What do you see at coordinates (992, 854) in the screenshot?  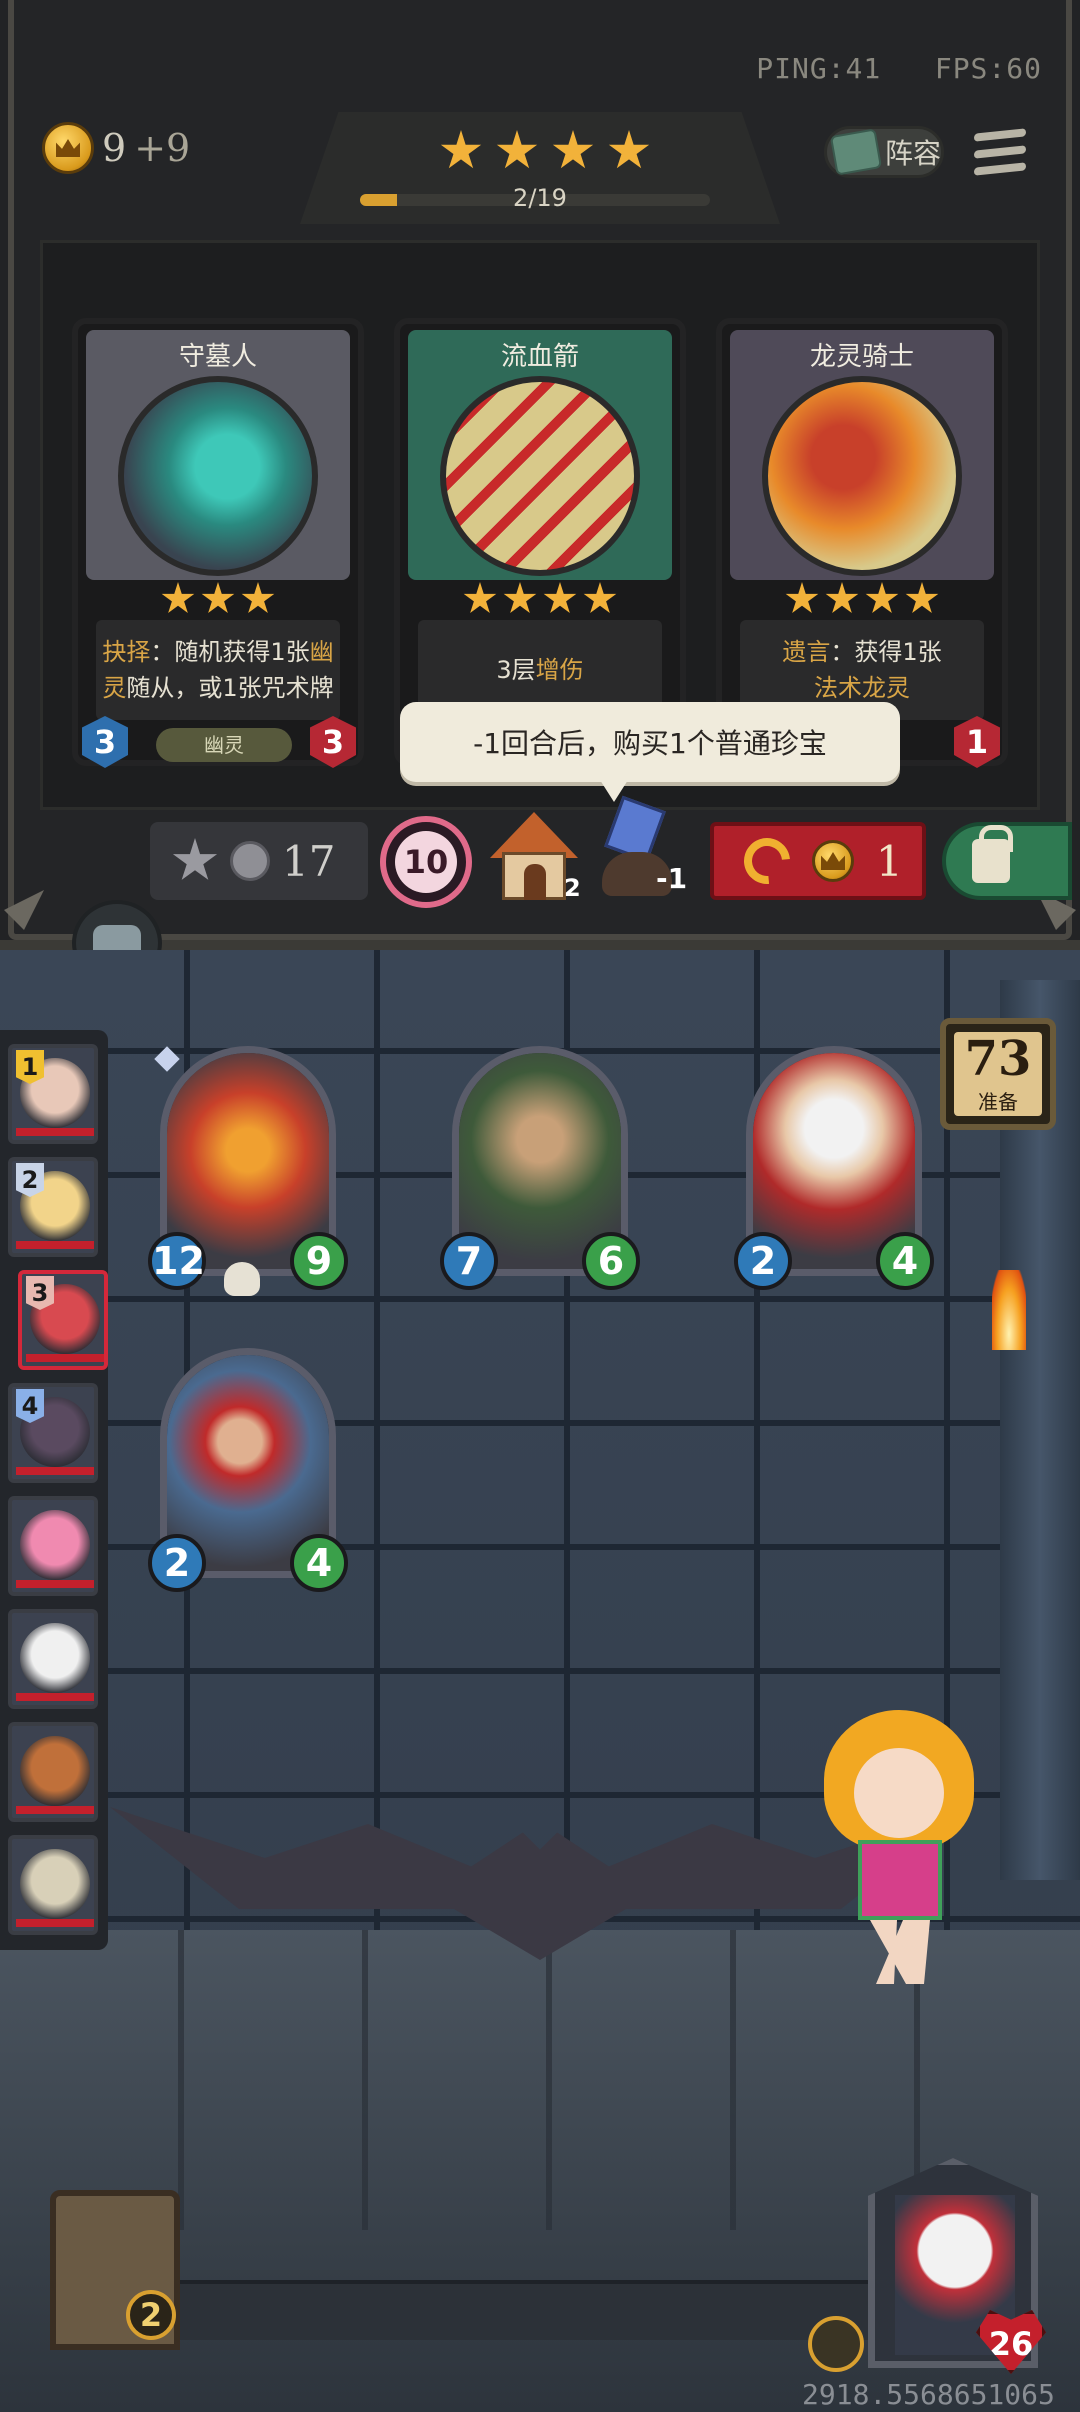 I see `lock-icon` at bounding box center [992, 854].